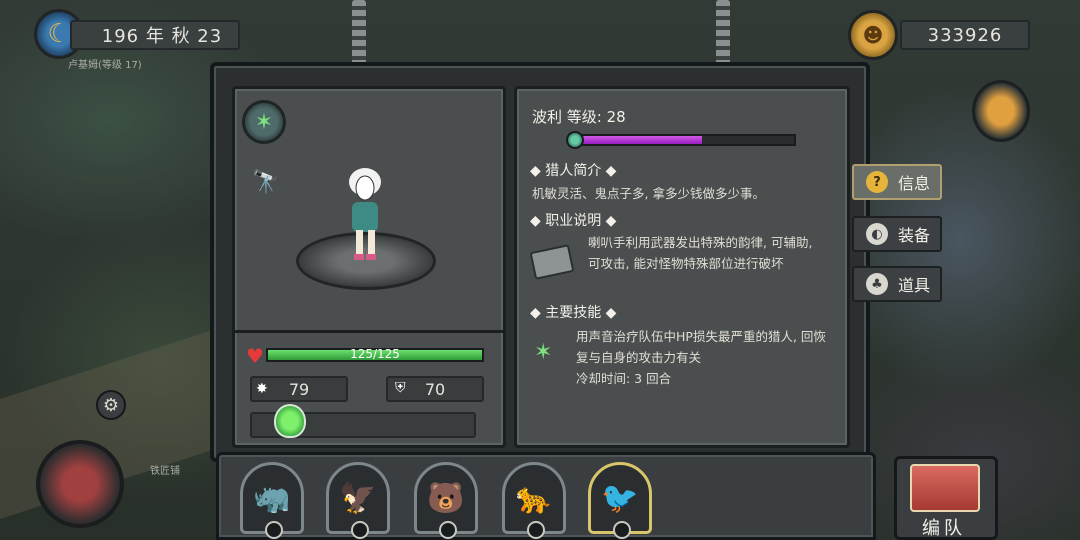 The width and height of the screenshot is (1080, 540). Describe the element at coordinates (262, 389) in the screenshot. I see `attack-icon: ✸` at that location.